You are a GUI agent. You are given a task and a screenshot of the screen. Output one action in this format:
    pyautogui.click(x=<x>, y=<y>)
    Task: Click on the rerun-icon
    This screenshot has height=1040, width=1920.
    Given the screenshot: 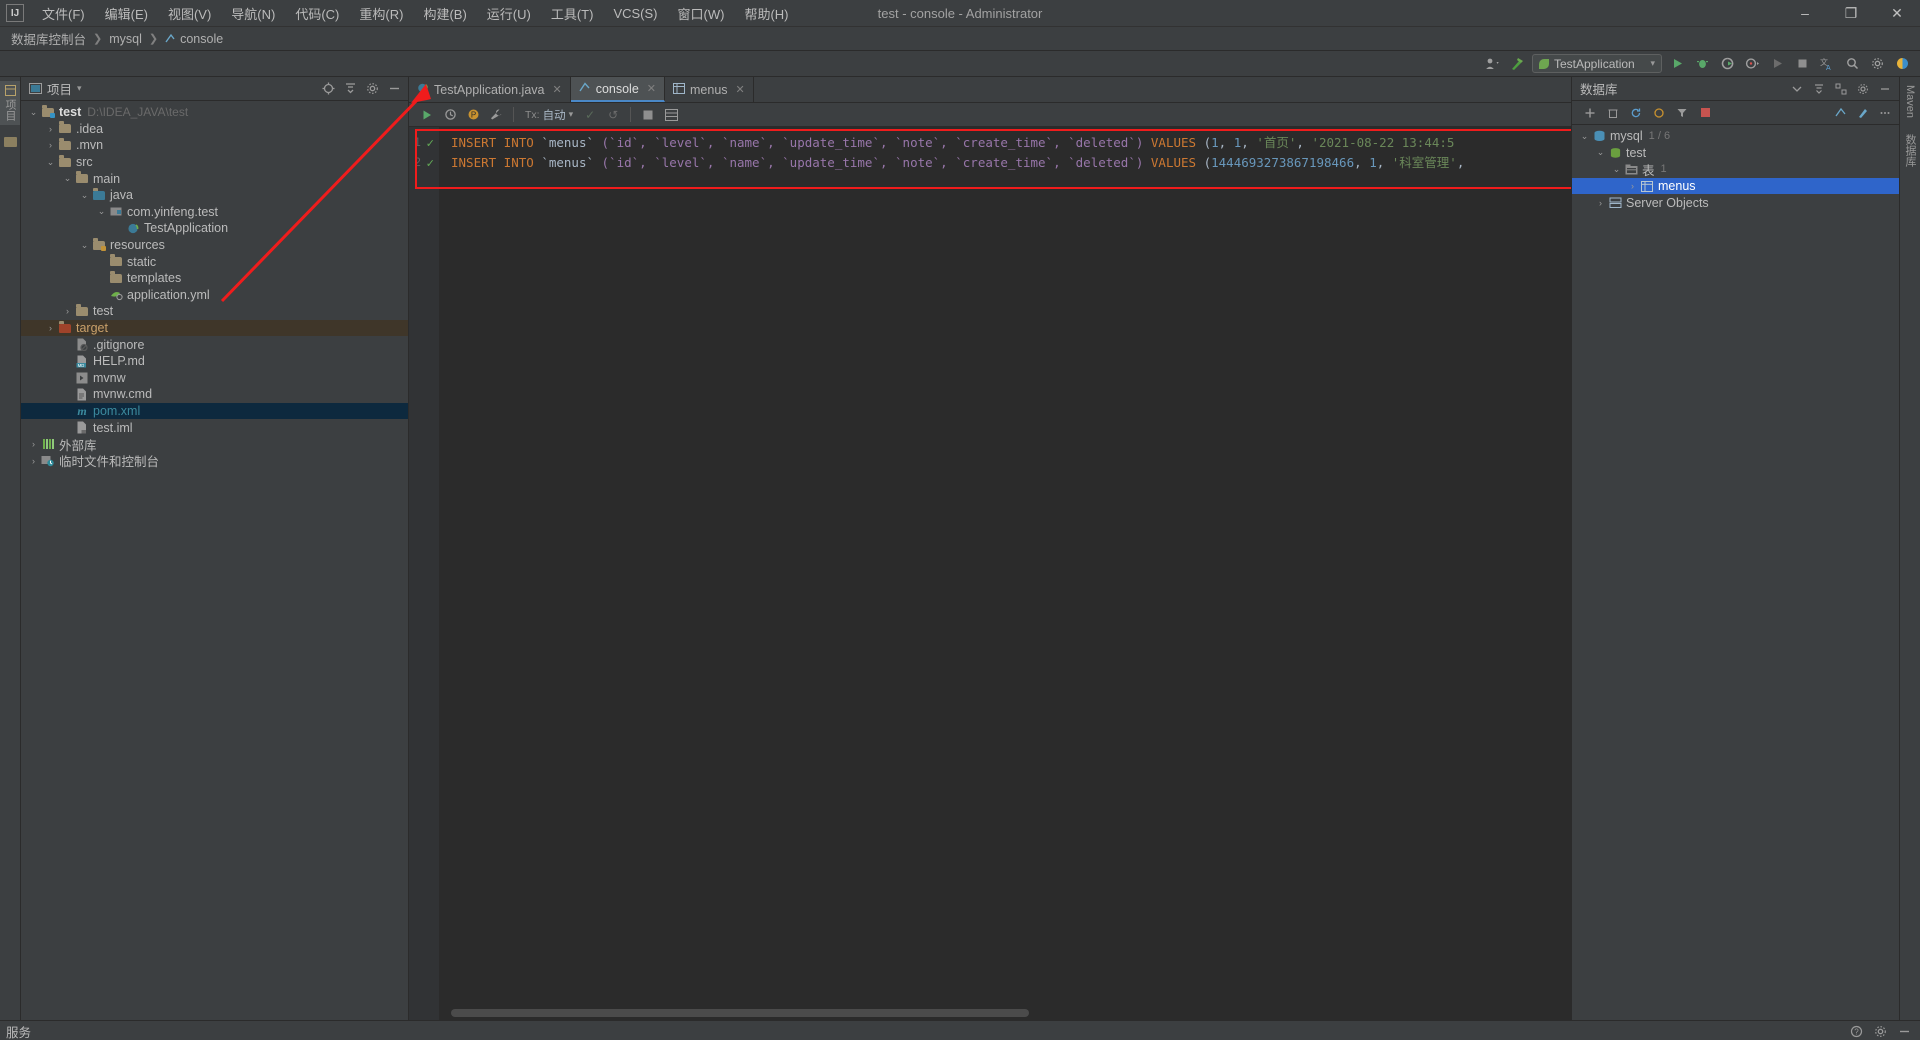 What is the action you would take?
    pyautogui.click(x=1777, y=64)
    